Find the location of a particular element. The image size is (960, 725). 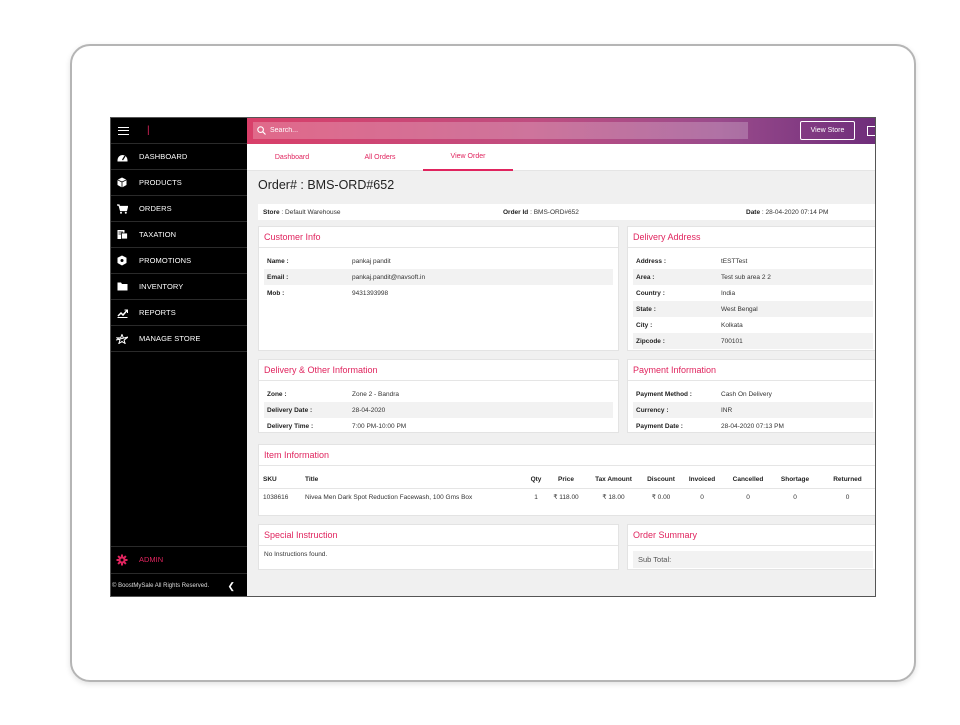

kv-row: Currency : INR is located at coordinates (753, 410).